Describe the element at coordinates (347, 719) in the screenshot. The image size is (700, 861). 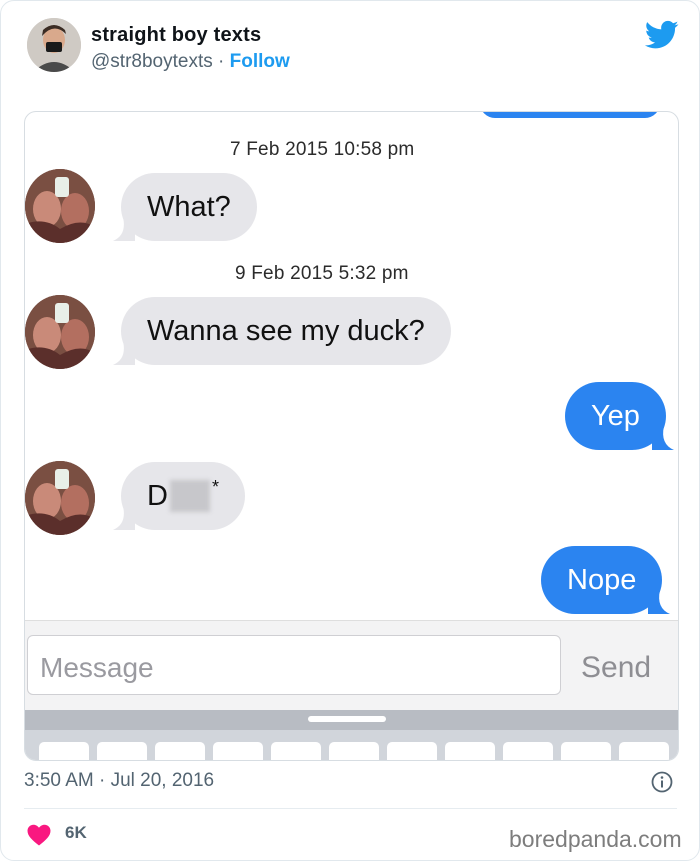
I see `keyboard-handle` at that location.